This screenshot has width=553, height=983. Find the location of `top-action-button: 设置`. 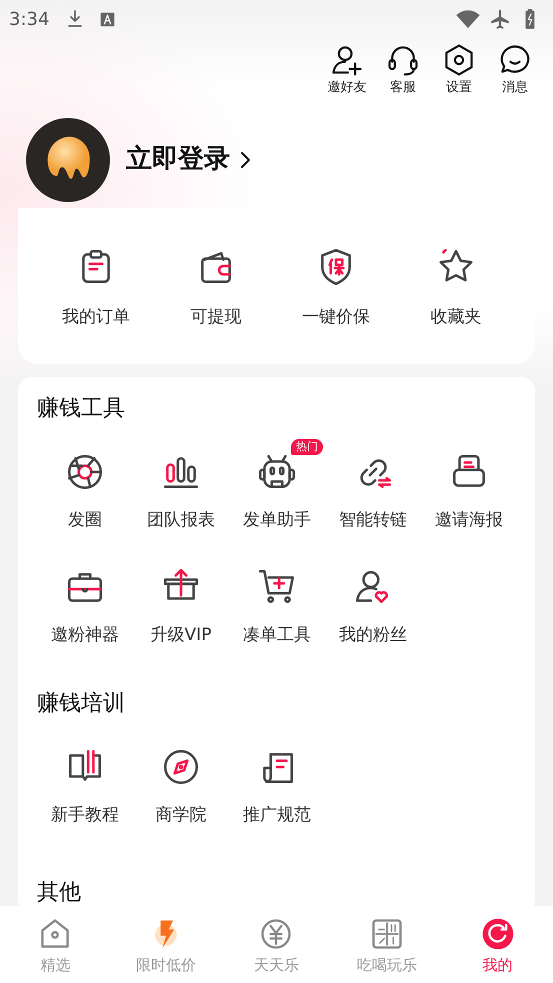

top-action-button: 设置 is located at coordinates (459, 70).